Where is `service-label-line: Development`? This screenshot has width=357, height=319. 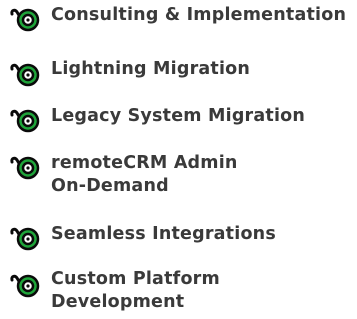 service-label-line: Development is located at coordinates (118, 302).